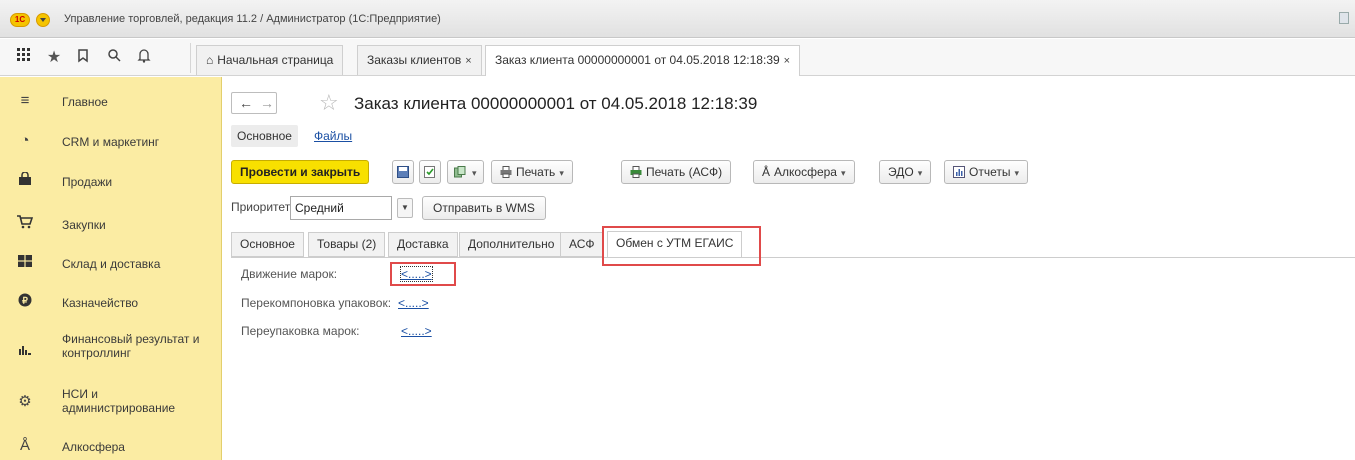  What do you see at coordinates (289, 274) in the screenshot?
I see `stamps-movement-label: Движение марок:` at bounding box center [289, 274].